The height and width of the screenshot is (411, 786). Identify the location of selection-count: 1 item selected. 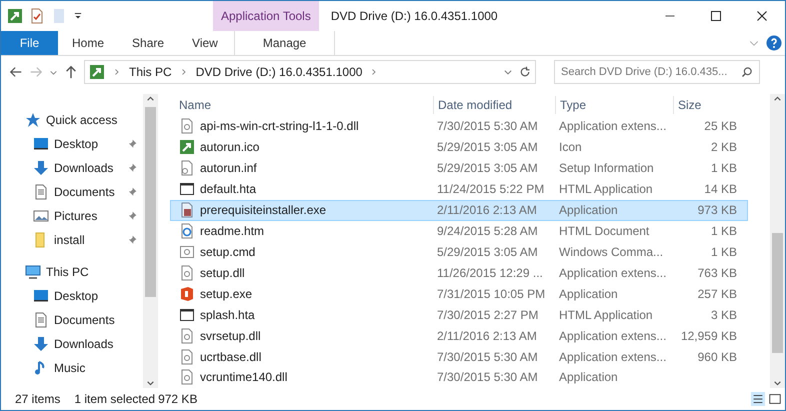
(115, 399).